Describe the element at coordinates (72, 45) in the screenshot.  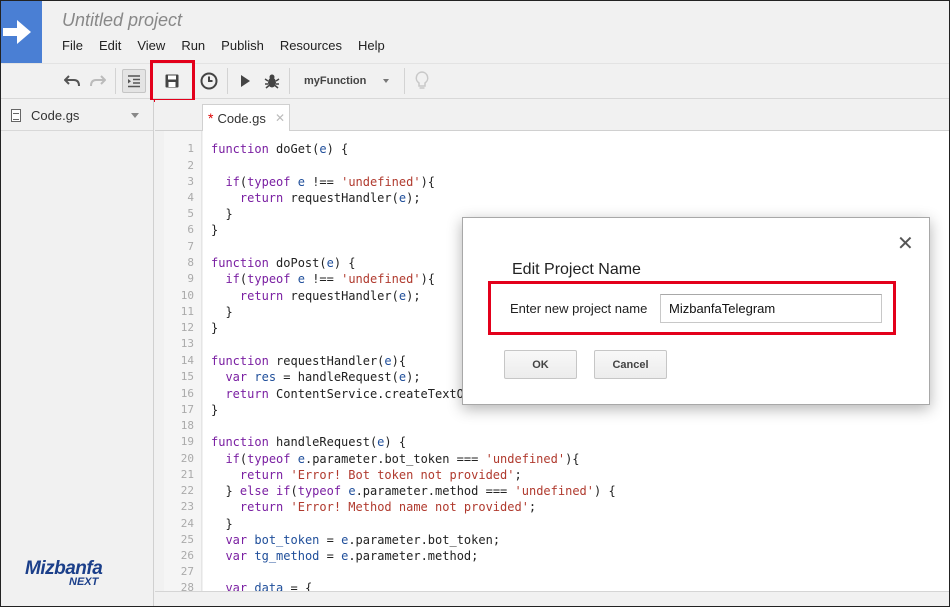
I see `menu-file: File` at that location.